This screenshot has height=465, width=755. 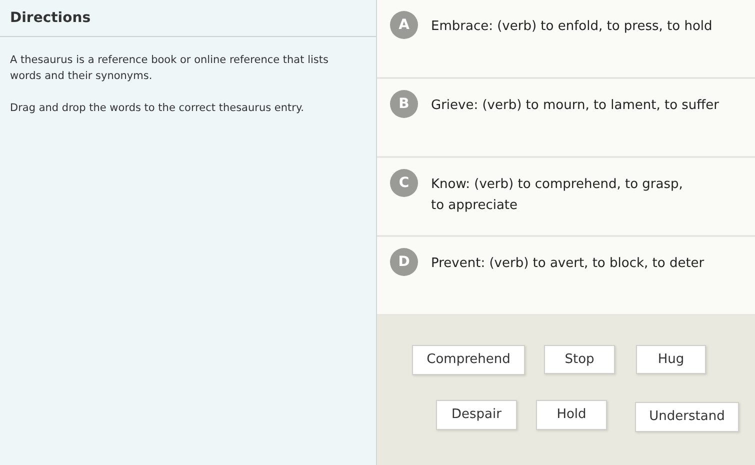 What do you see at coordinates (468, 360) in the screenshot?
I see `word-tile: Comprehend` at bounding box center [468, 360].